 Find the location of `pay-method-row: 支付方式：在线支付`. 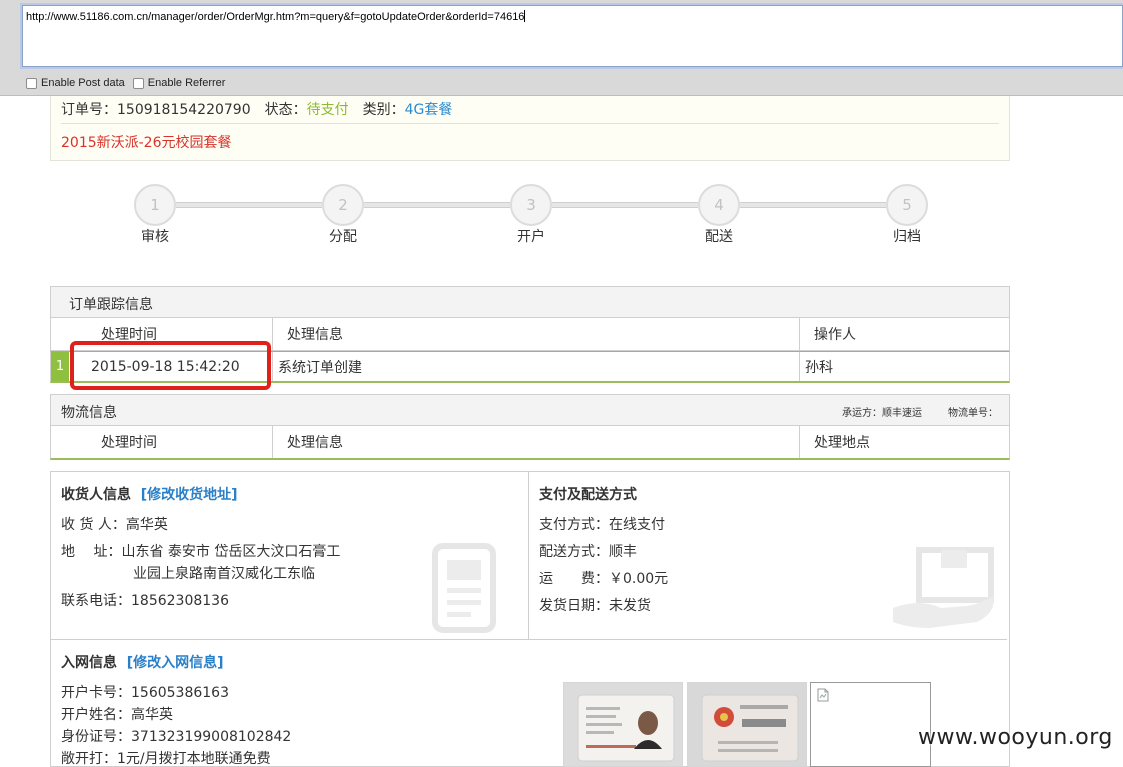

pay-method-row: 支付方式：在线支付 is located at coordinates (602, 525).